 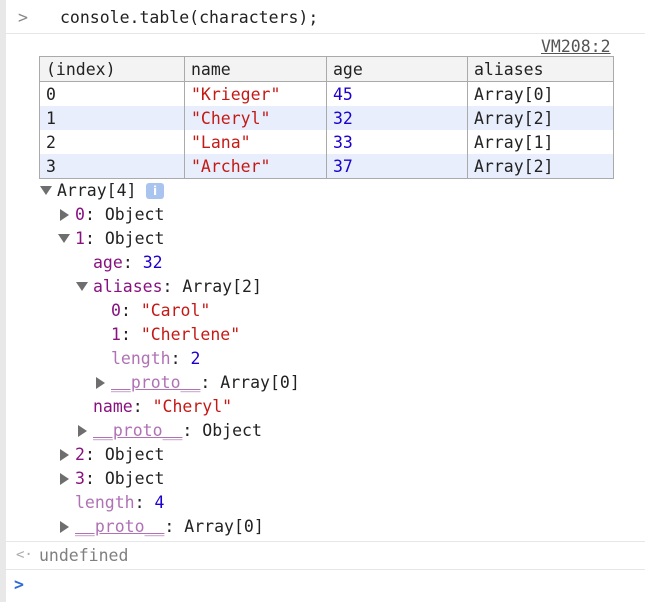 What do you see at coordinates (334, 585) in the screenshot?
I see `console-input` at bounding box center [334, 585].